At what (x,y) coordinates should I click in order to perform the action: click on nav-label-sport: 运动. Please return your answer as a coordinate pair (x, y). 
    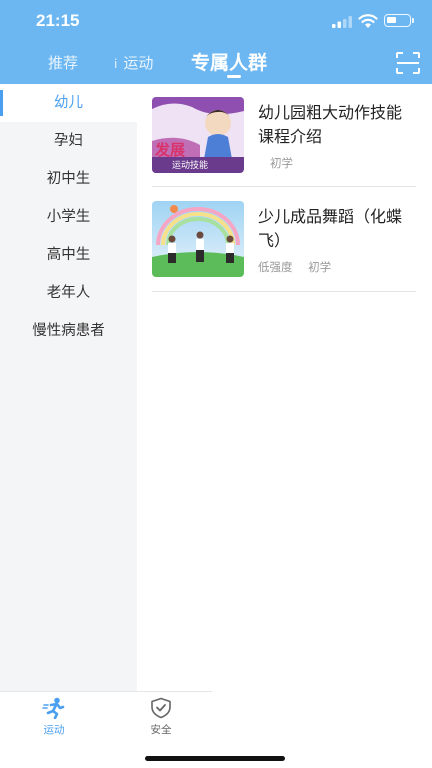
    Looking at the image, I should click on (54, 730).